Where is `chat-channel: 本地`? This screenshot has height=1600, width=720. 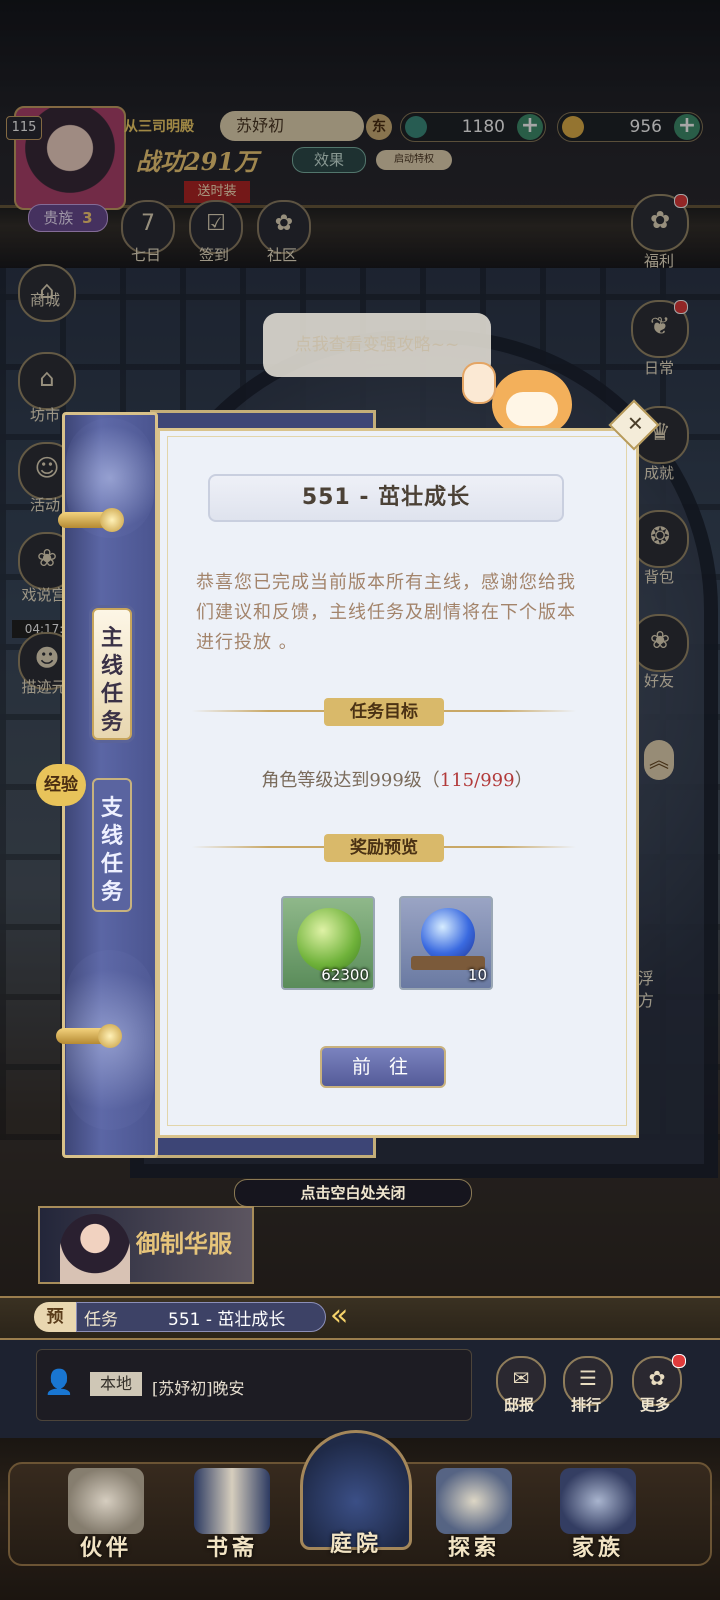 chat-channel: 本地 is located at coordinates (116, 1384).